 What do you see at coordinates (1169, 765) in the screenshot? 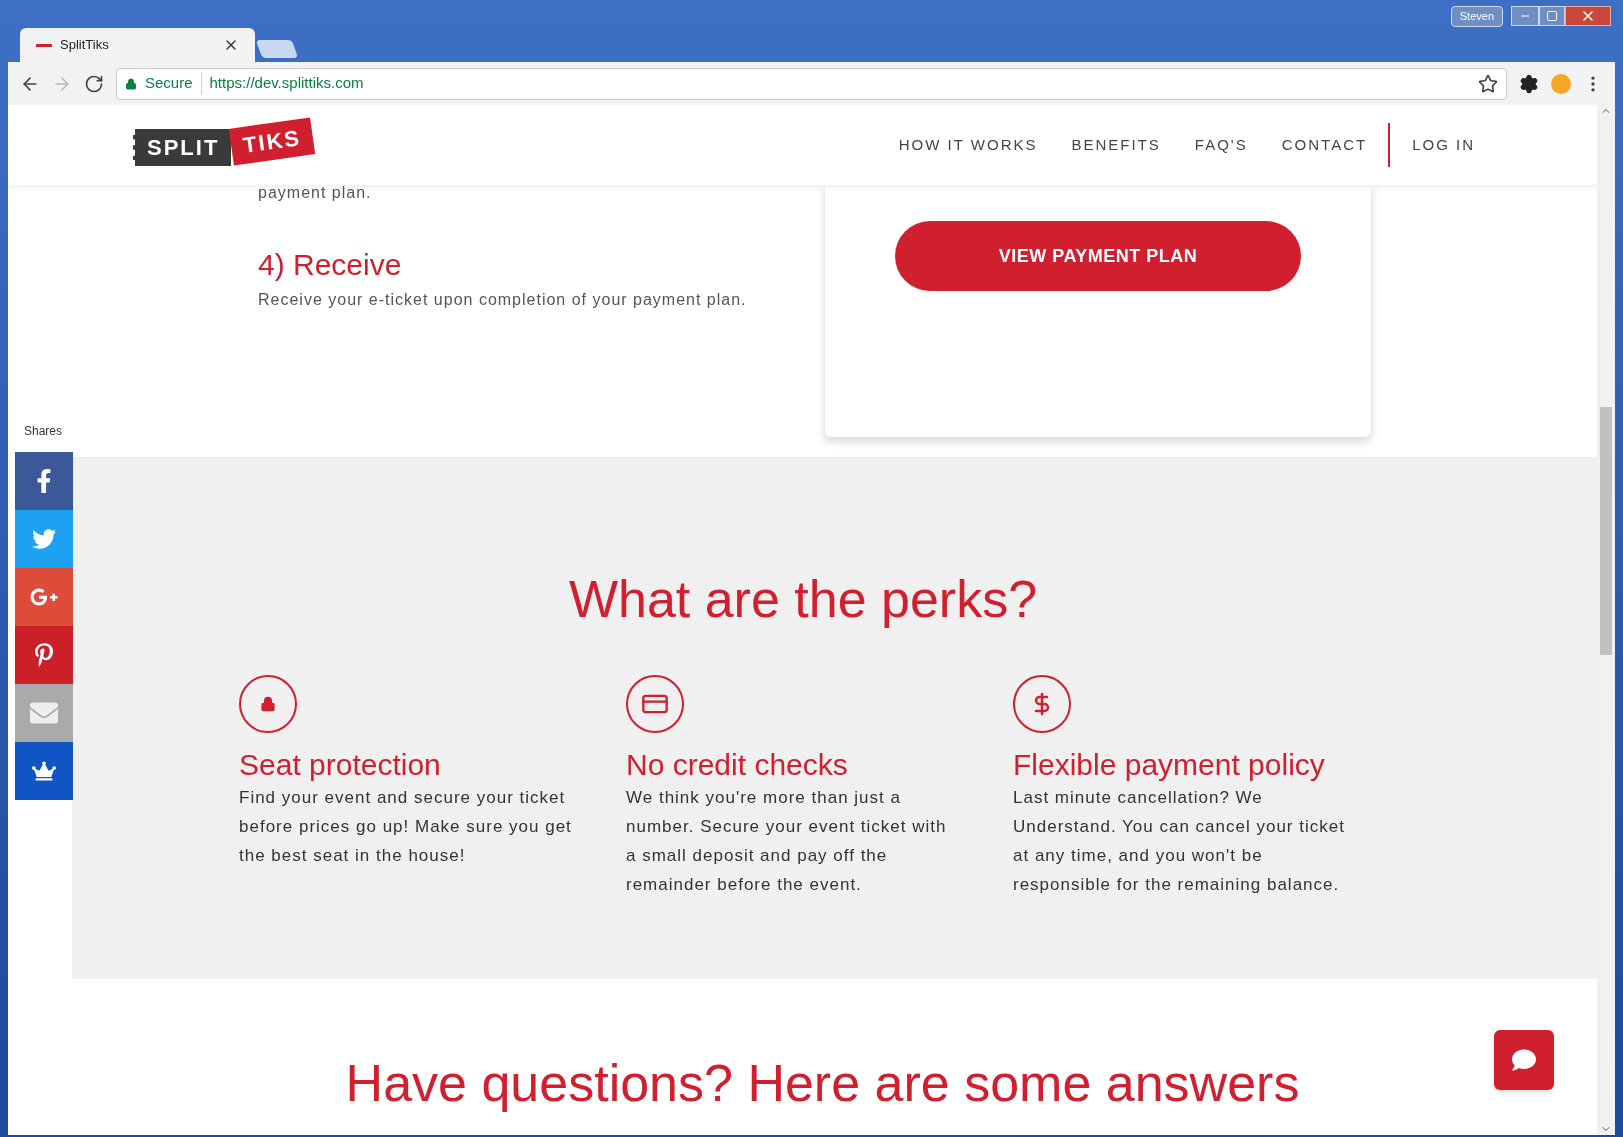
I see `perk-title: Flexible payment policy` at bounding box center [1169, 765].